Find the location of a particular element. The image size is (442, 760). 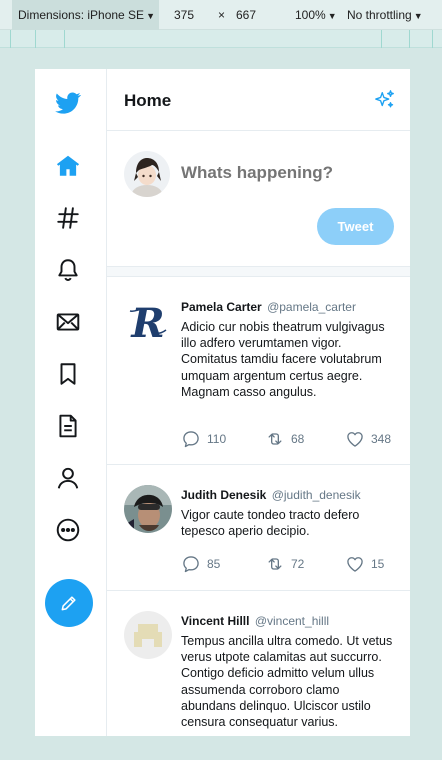

zoom-label: 100% is located at coordinates (310, 15).